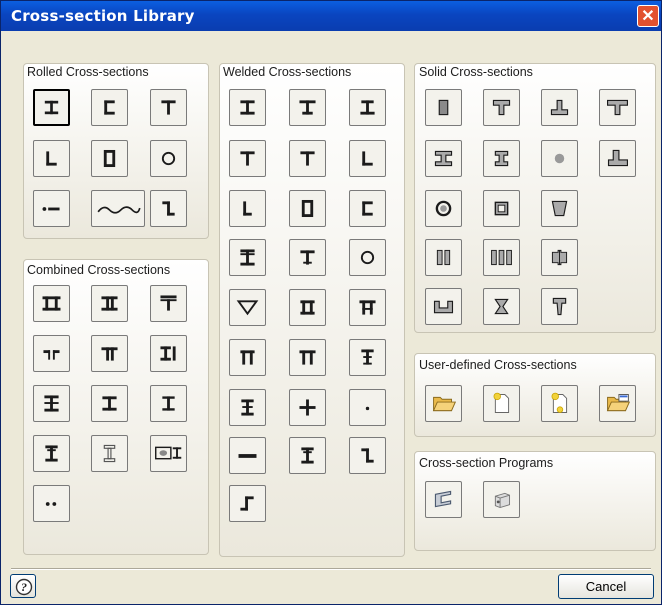  Describe the element at coordinates (103, 16) in the screenshot. I see `dialog-title: Cross-section Library` at that location.